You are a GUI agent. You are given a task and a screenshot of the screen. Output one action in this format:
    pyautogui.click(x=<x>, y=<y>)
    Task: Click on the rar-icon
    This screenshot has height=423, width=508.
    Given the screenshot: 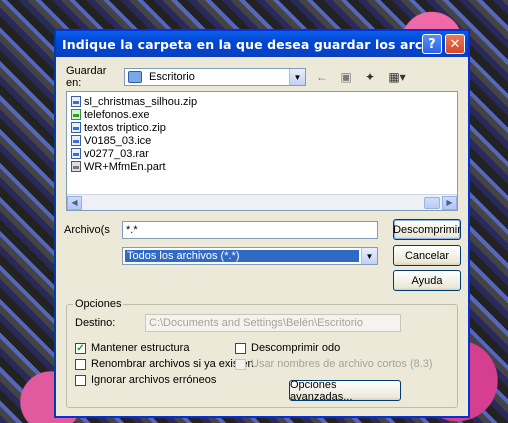 What is the action you would take?
    pyautogui.click(x=76, y=153)
    